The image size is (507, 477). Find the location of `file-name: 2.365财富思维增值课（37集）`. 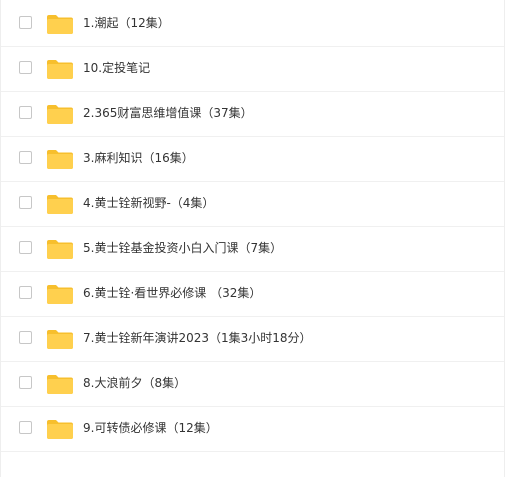

file-name: 2.365财富思维增值课（37集） is located at coordinates (168, 113).